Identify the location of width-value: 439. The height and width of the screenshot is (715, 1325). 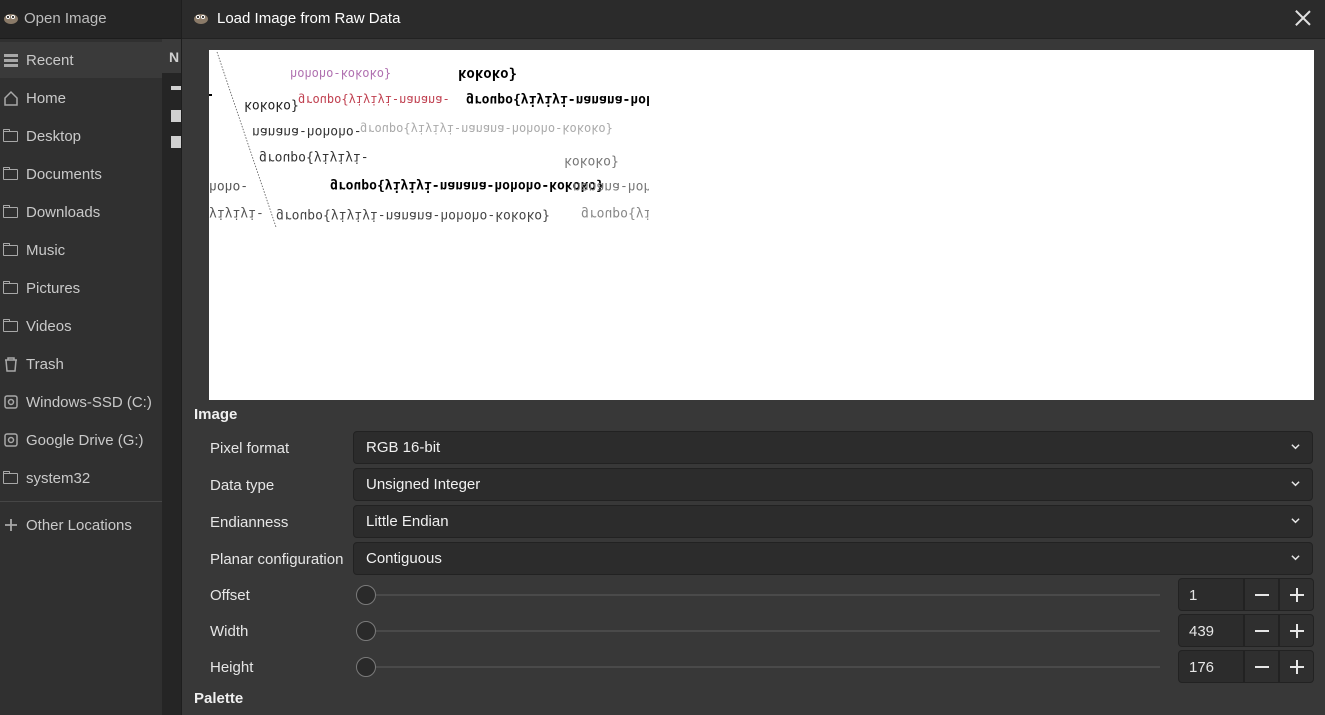
(1202, 631).